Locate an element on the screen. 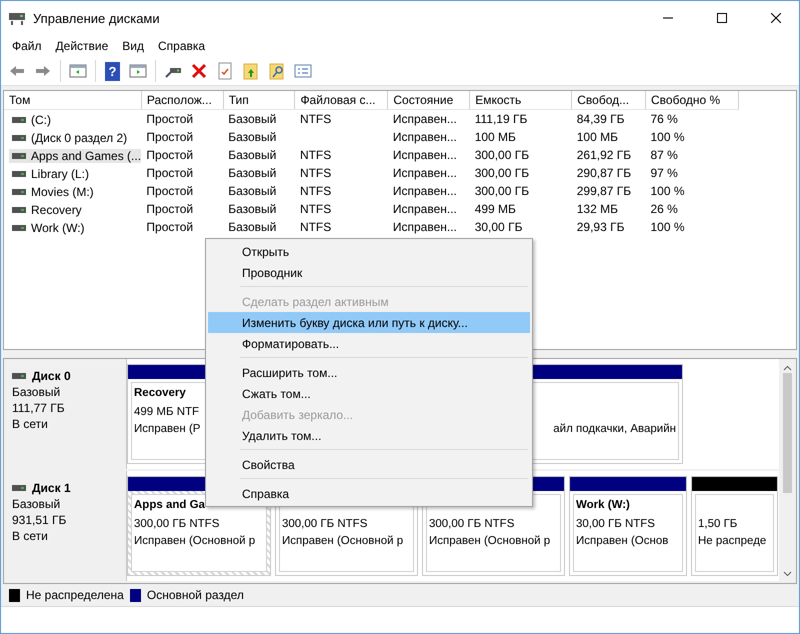 This screenshot has height=634, width=800. volume-name: Recovery is located at coordinates (56, 209).